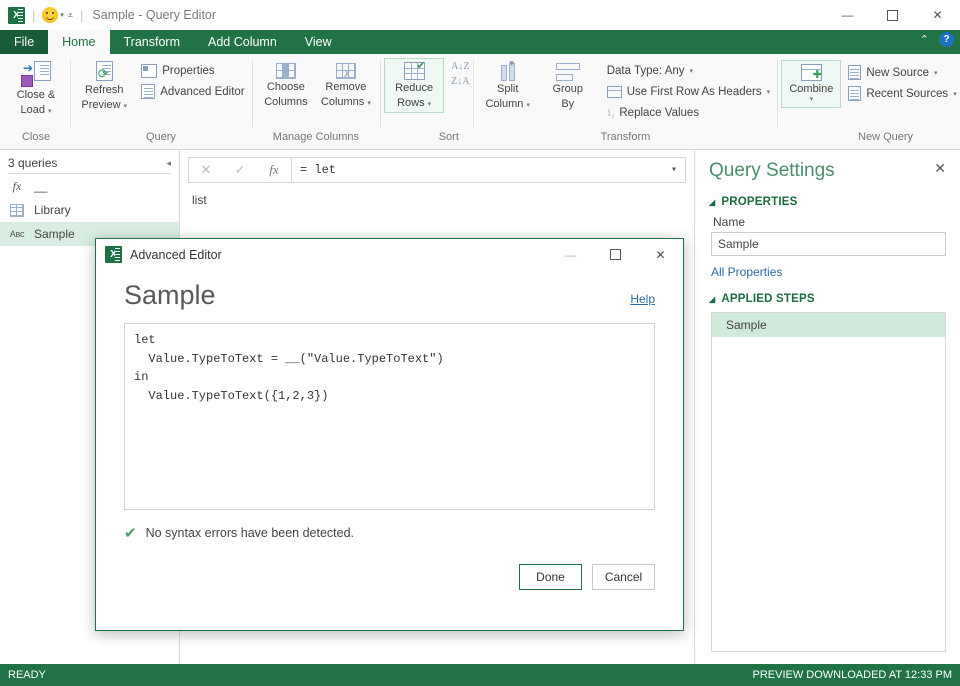  Describe the element at coordinates (206, 170) in the screenshot. I see `cancel-x-icon: ✕` at that location.